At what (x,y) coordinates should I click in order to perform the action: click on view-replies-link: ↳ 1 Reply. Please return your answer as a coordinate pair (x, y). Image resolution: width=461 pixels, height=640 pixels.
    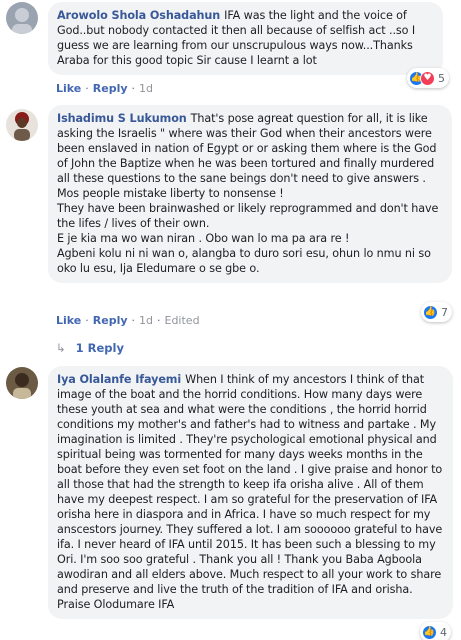
    Looking at the image, I should click on (90, 348).